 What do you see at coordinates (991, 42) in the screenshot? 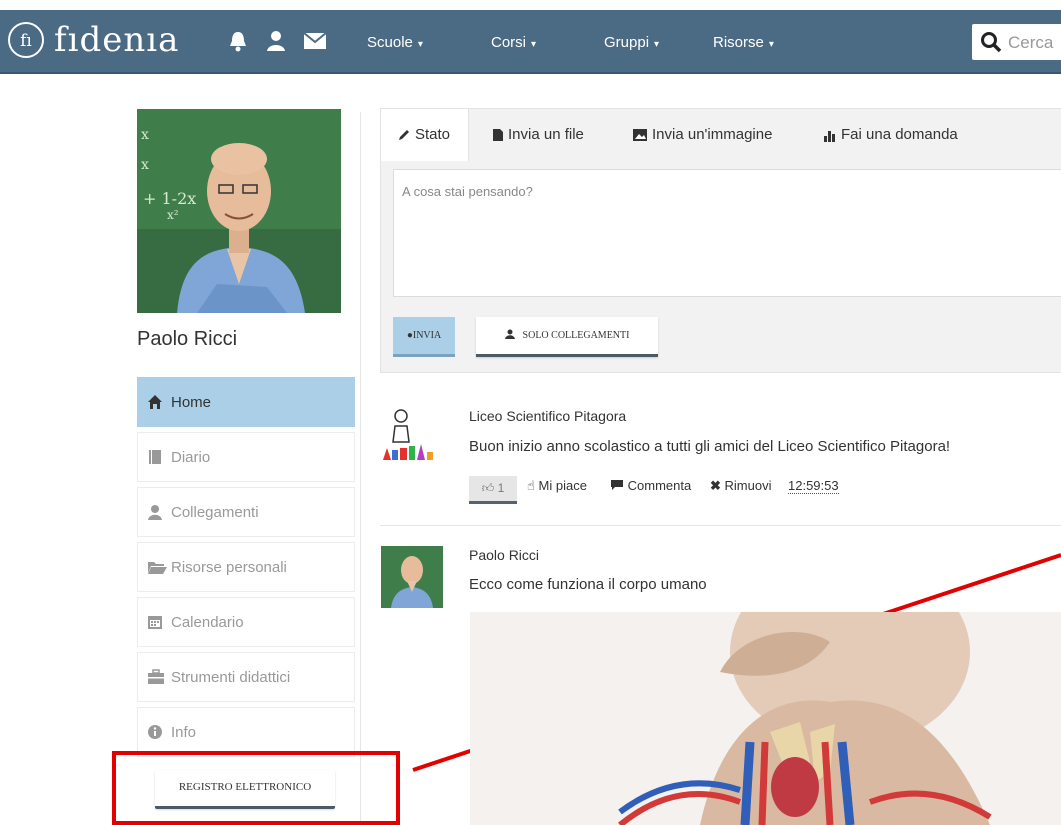
I see `search-icon` at bounding box center [991, 42].